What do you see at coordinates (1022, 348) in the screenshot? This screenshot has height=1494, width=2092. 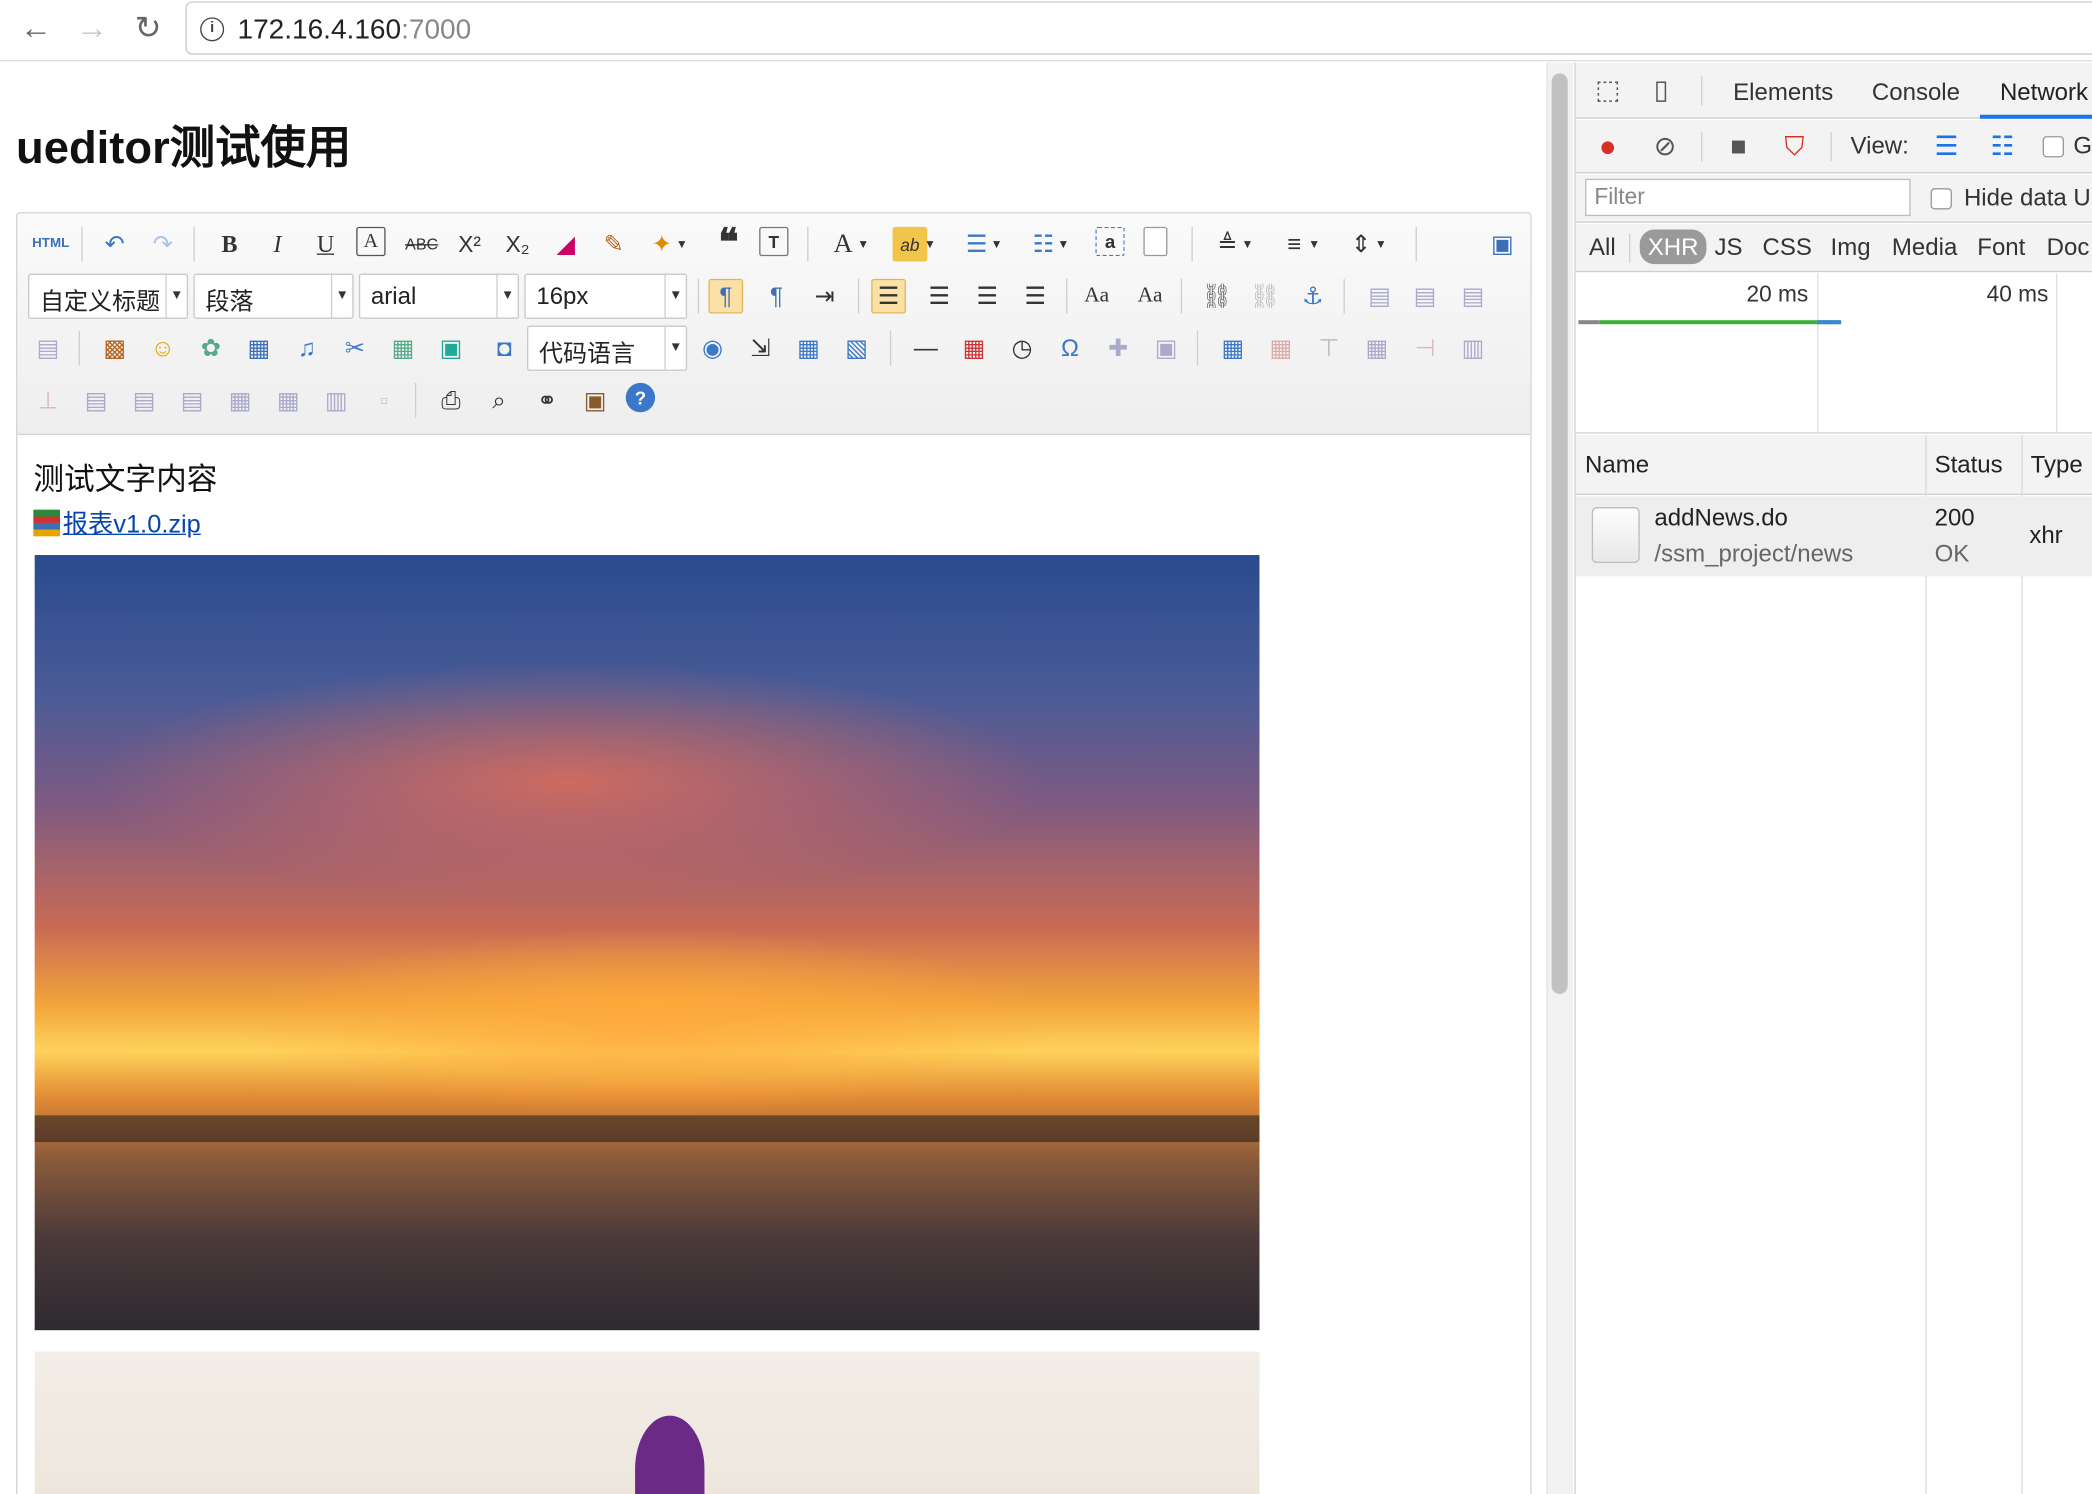 I see `time-icon: ◷` at bounding box center [1022, 348].